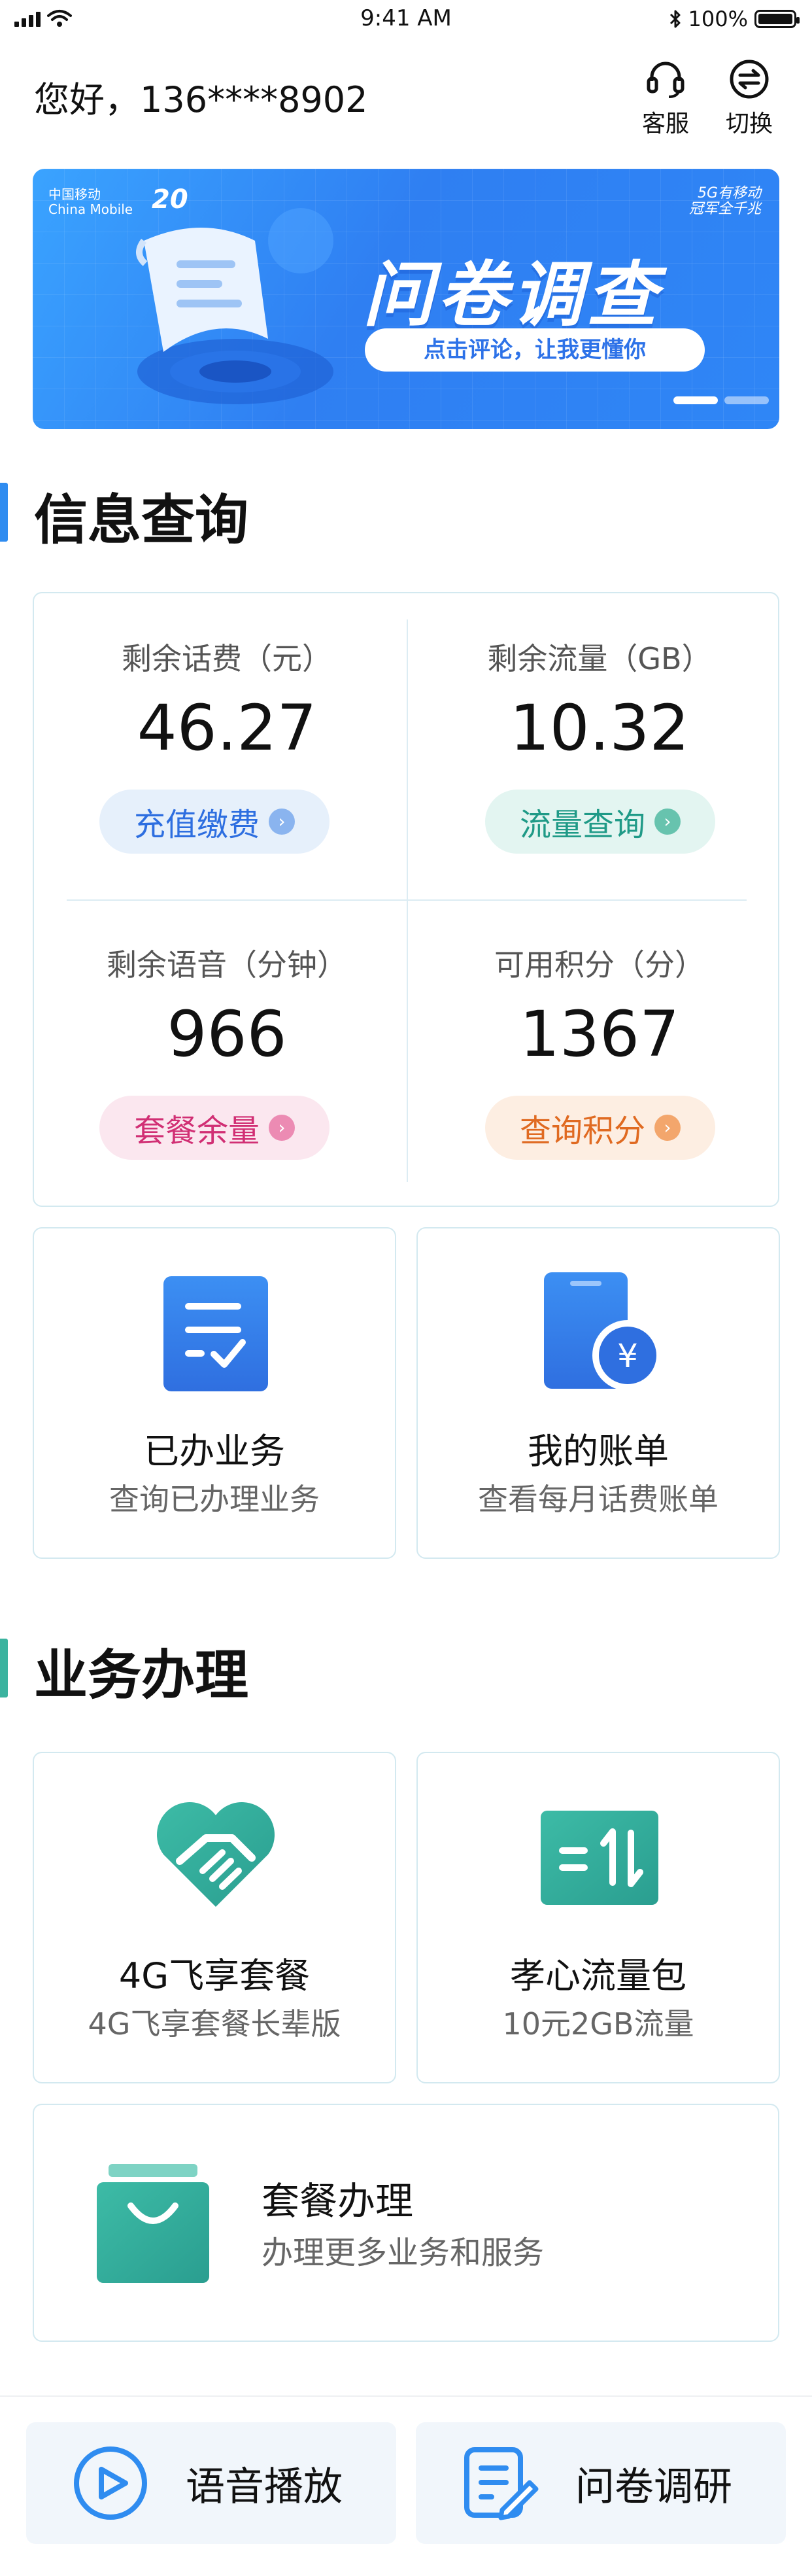 Image resolution: width=812 pixels, height=2576 pixels. What do you see at coordinates (718, 19) in the screenshot?
I see `battery-percent: 100%` at bounding box center [718, 19].